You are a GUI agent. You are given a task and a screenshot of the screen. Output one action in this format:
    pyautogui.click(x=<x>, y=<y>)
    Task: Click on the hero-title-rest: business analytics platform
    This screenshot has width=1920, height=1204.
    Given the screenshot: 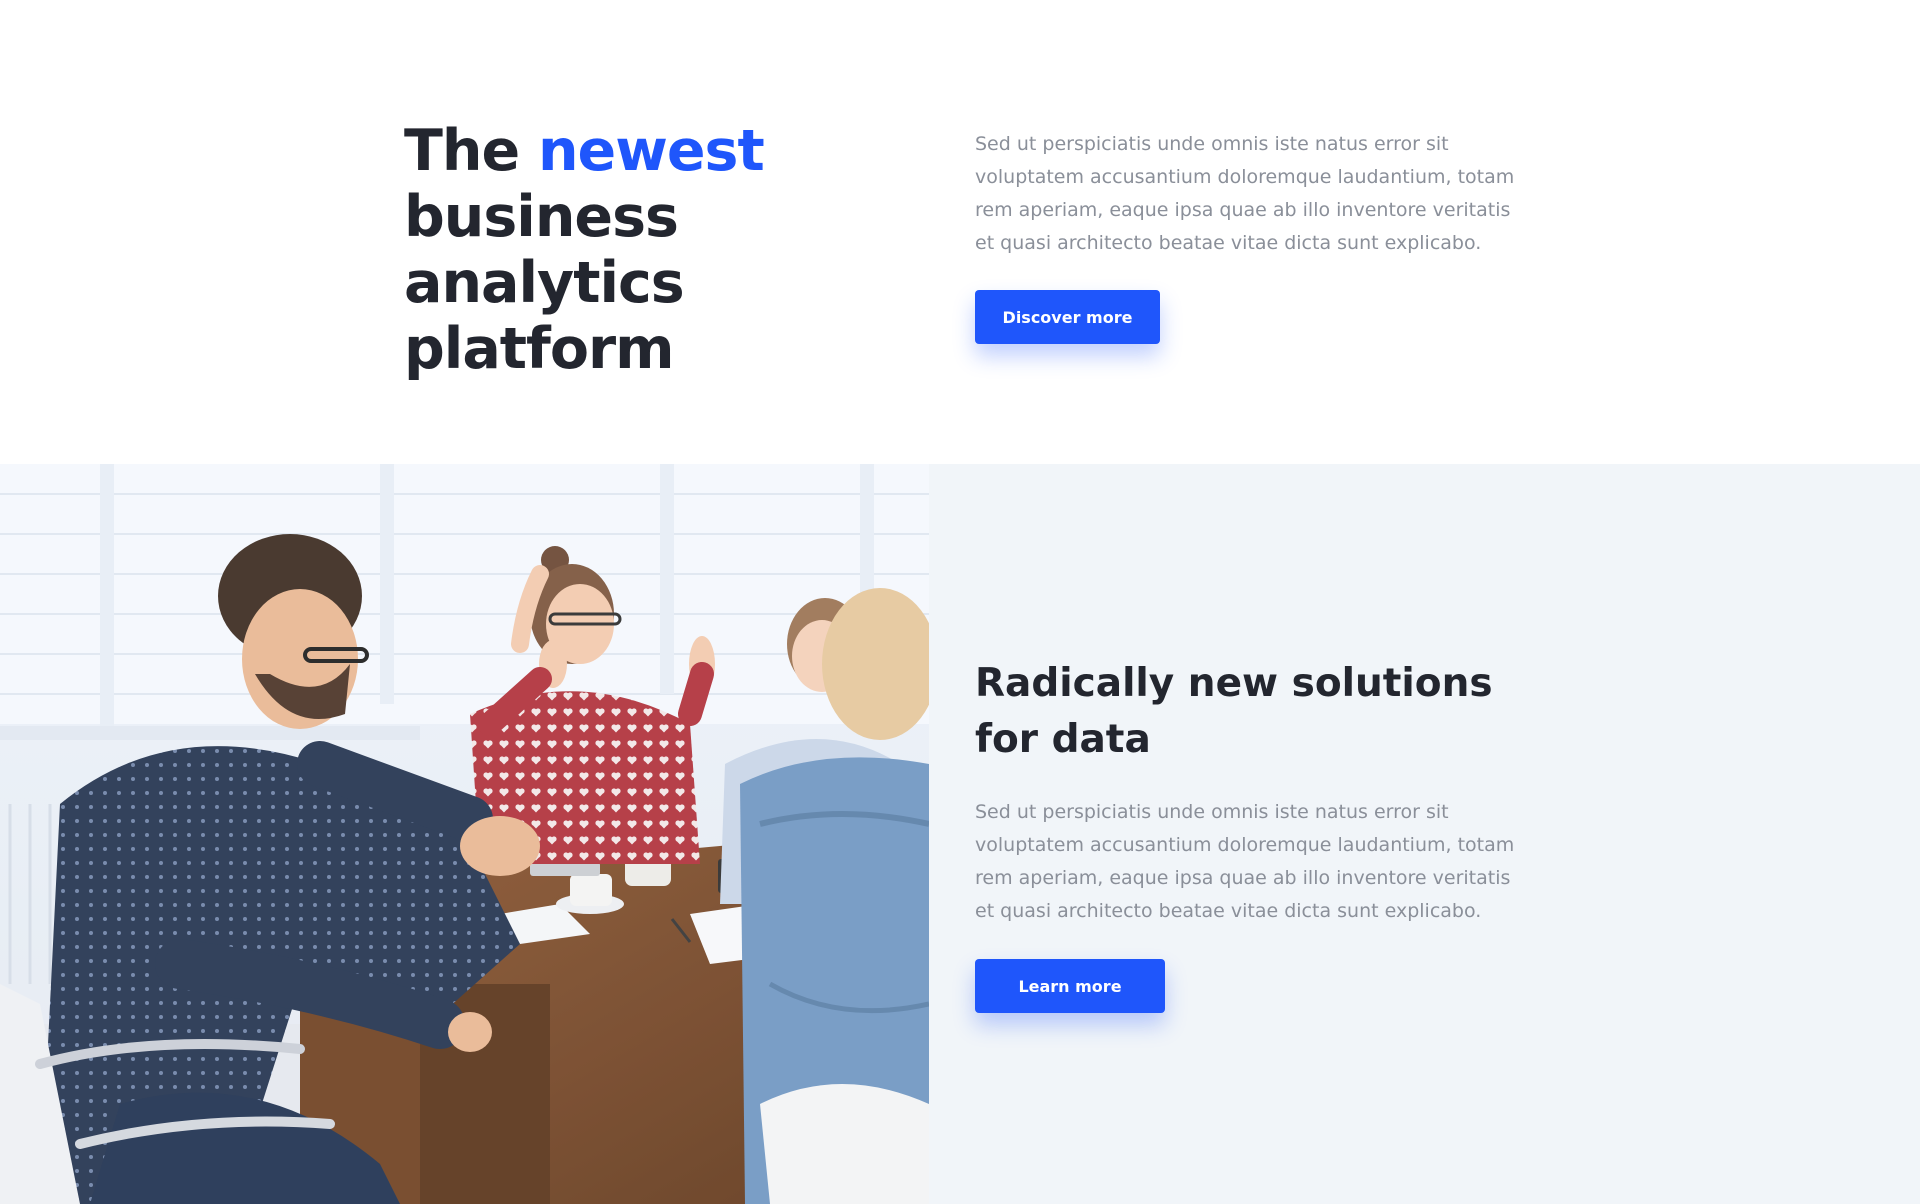 What is the action you would take?
    pyautogui.click(x=544, y=283)
    